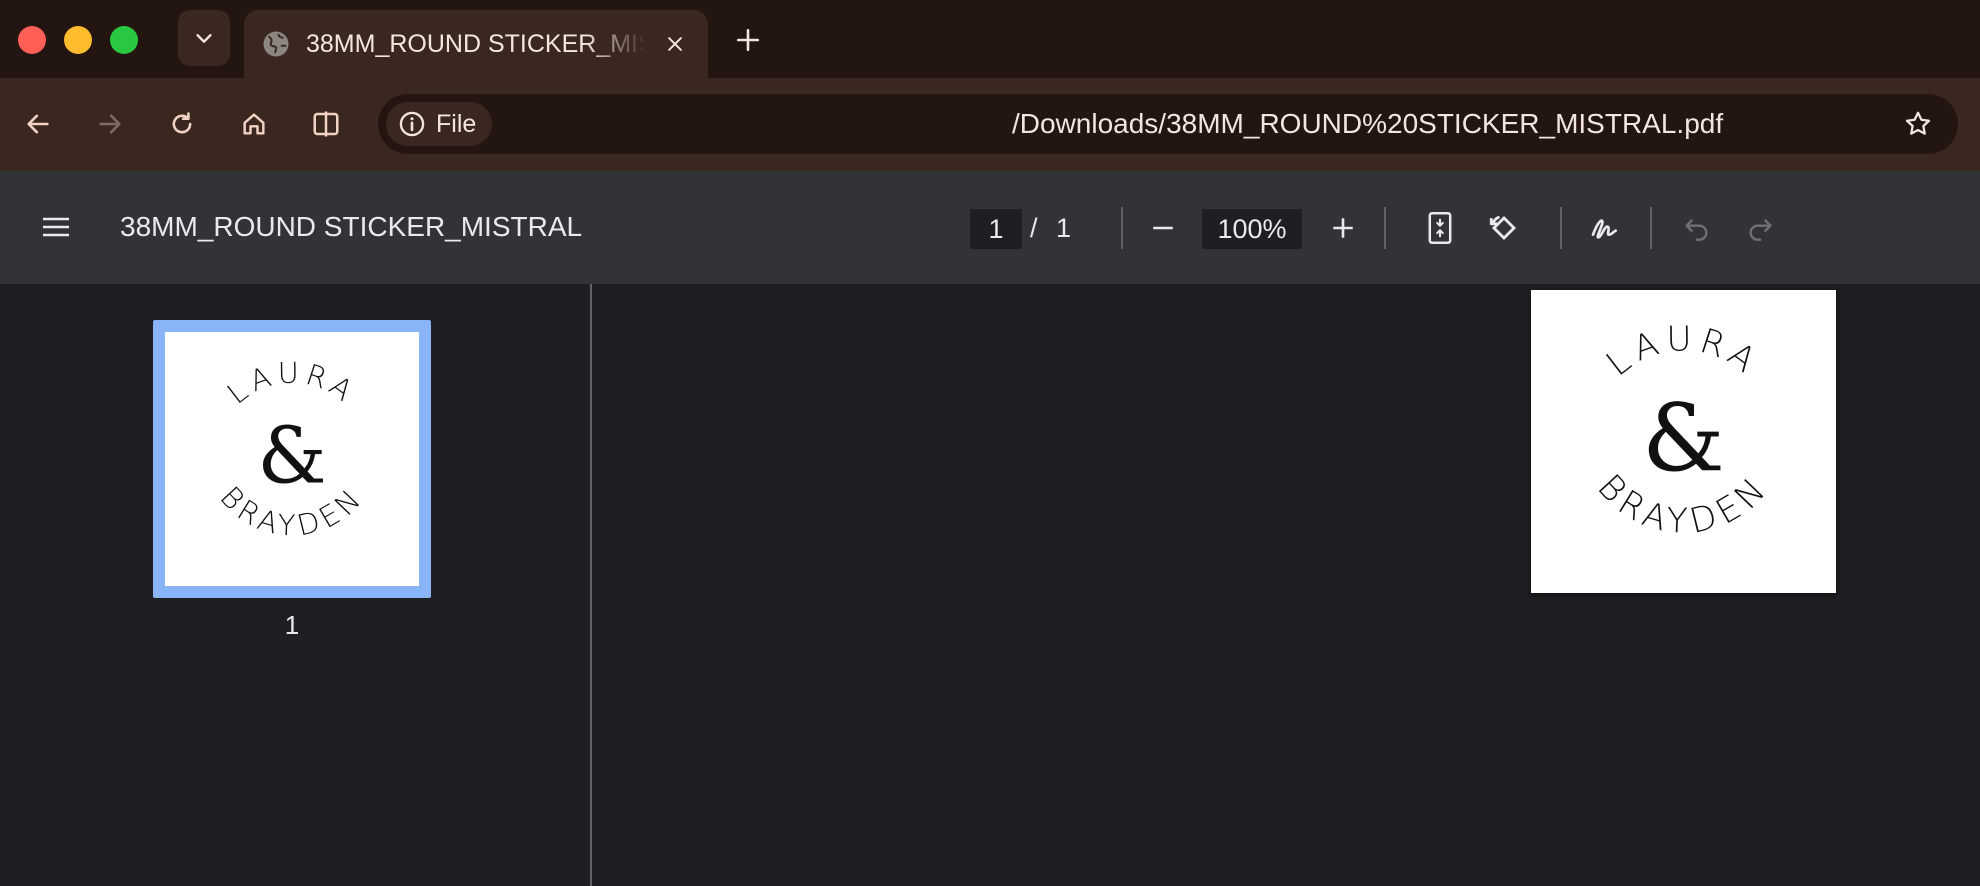 Image resolution: width=1980 pixels, height=886 pixels. What do you see at coordinates (996, 229) in the screenshot?
I see `page-number-input: 1` at bounding box center [996, 229].